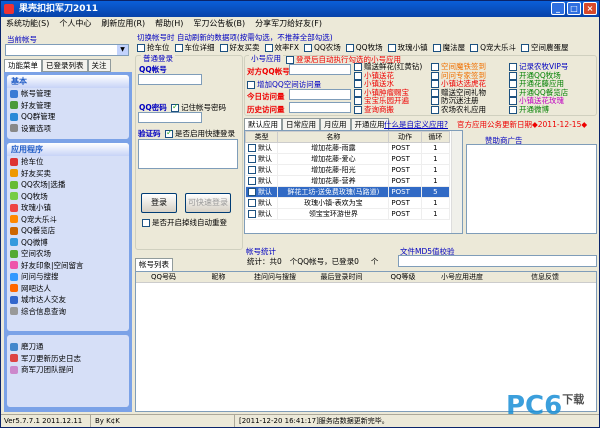 The width and height of the screenshot is (600, 428). I want to click on notice-link: 官方应用公务更新日期◆2011-12-15◆, so click(522, 124).